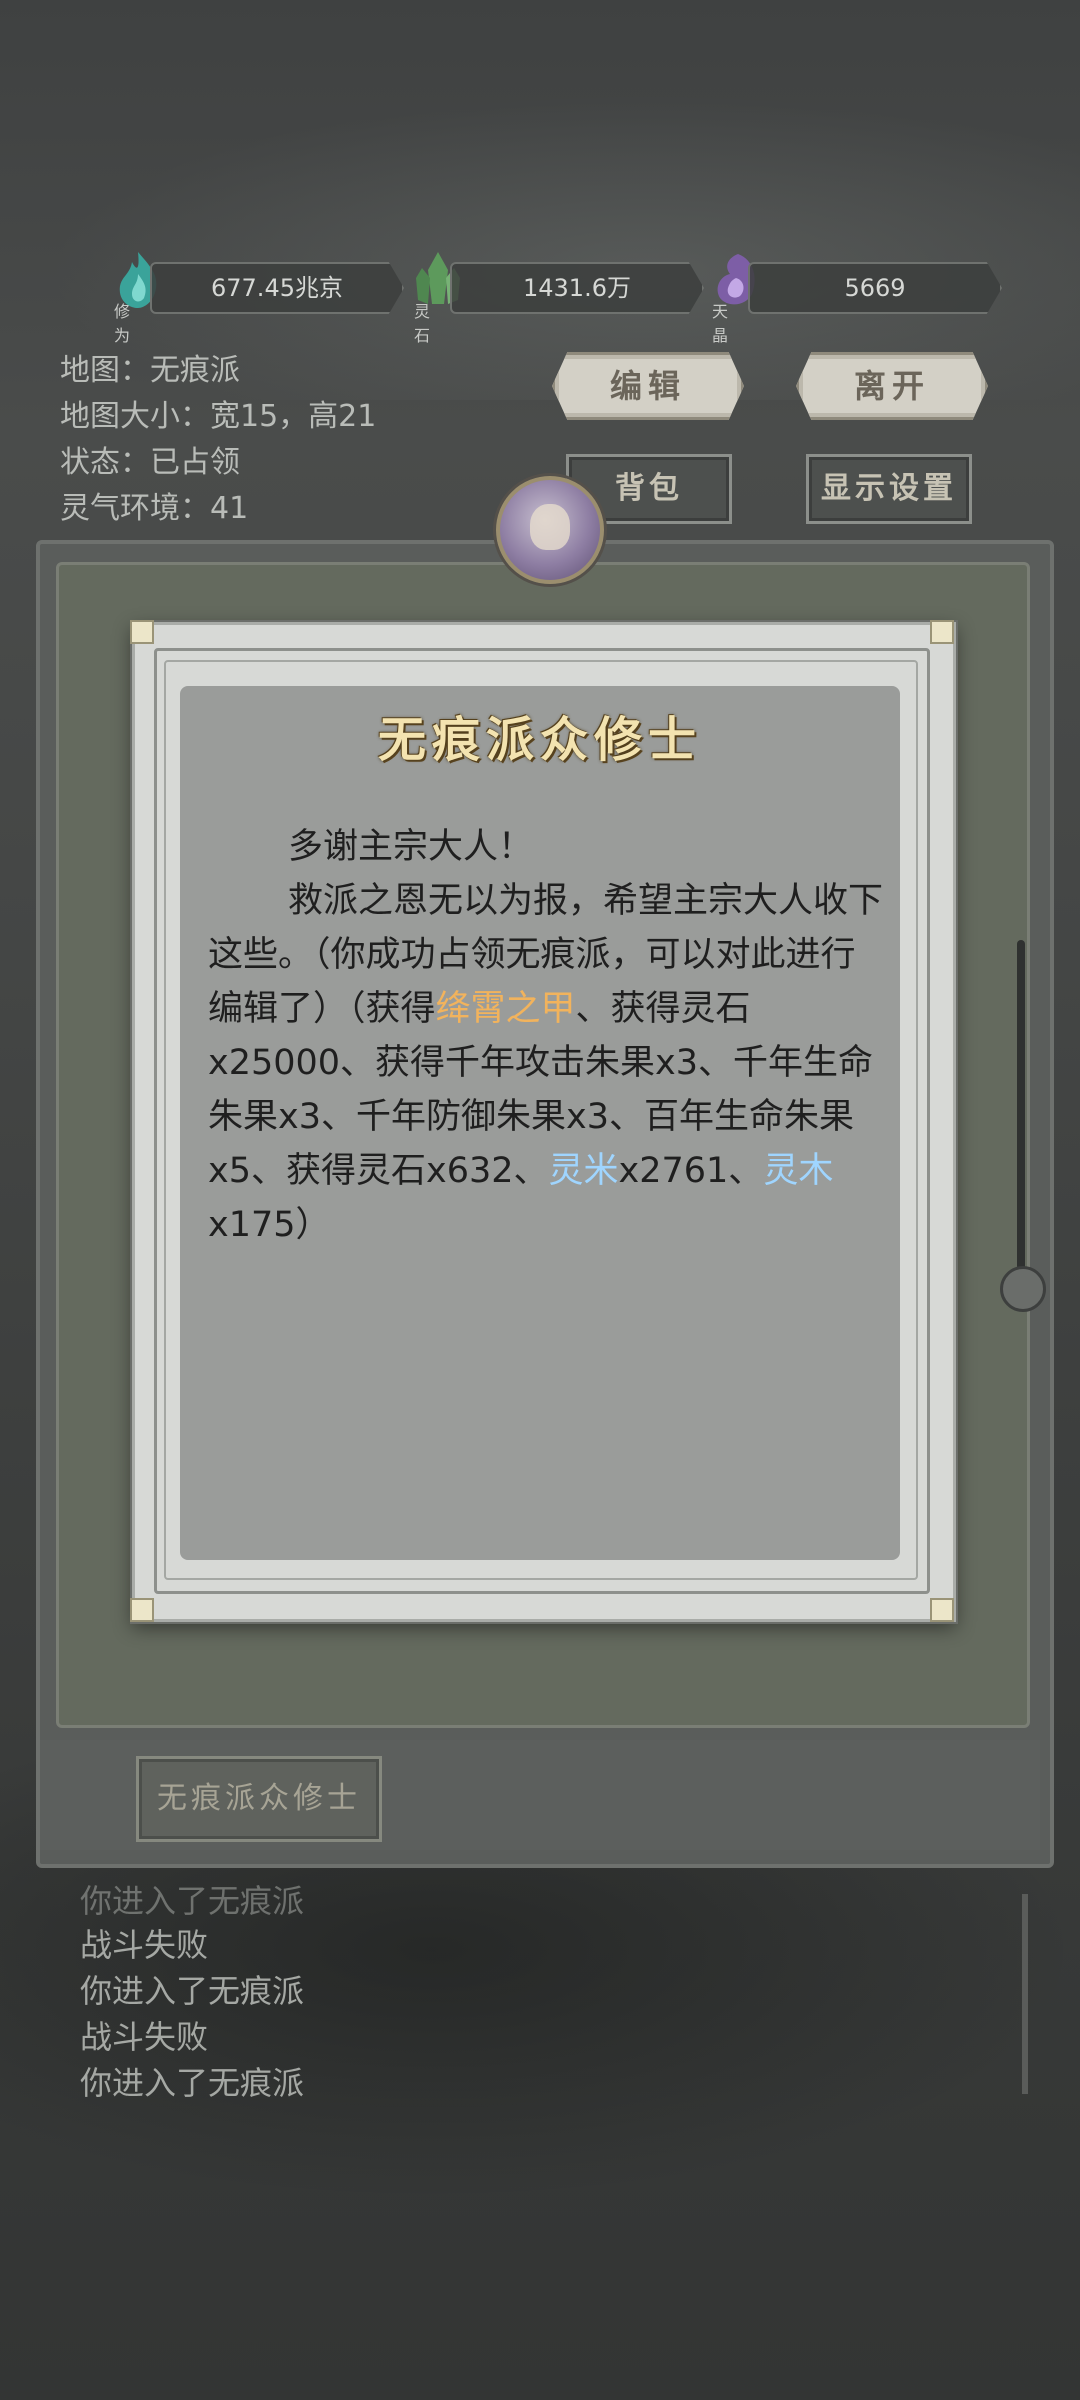 The width and height of the screenshot is (1080, 2400). What do you see at coordinates (691, 1171) in the screenshot?
I see `reward-text-c: x2761、` at bounding box center [691, 1171].